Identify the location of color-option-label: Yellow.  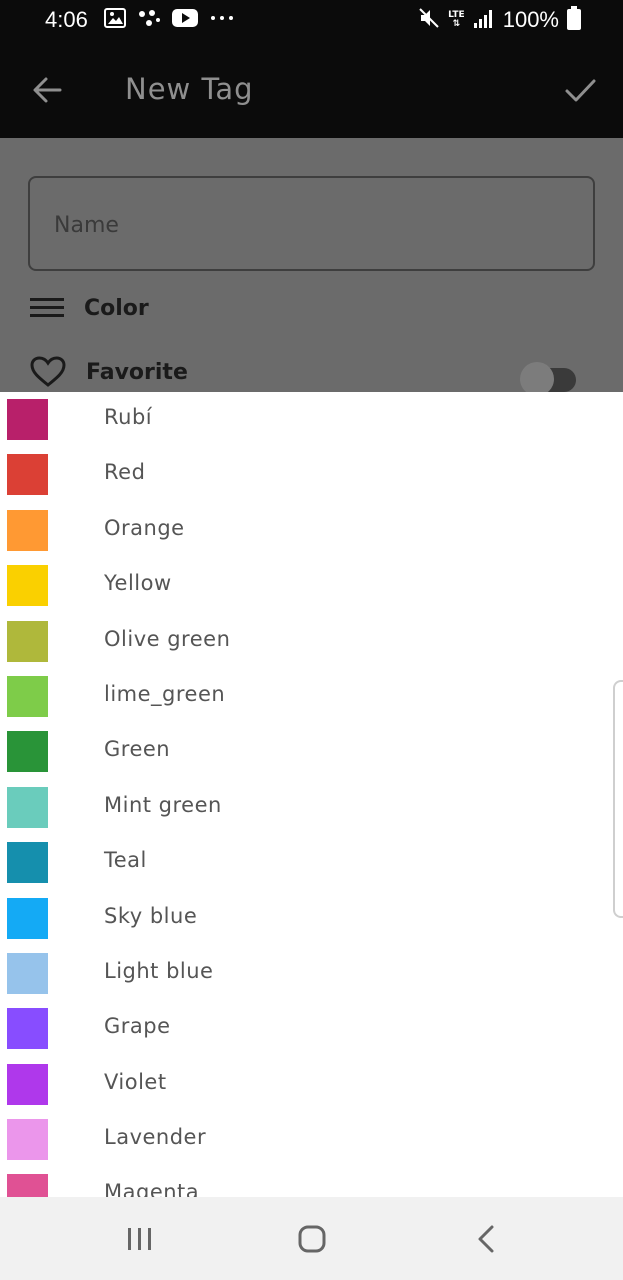
(138, 583).